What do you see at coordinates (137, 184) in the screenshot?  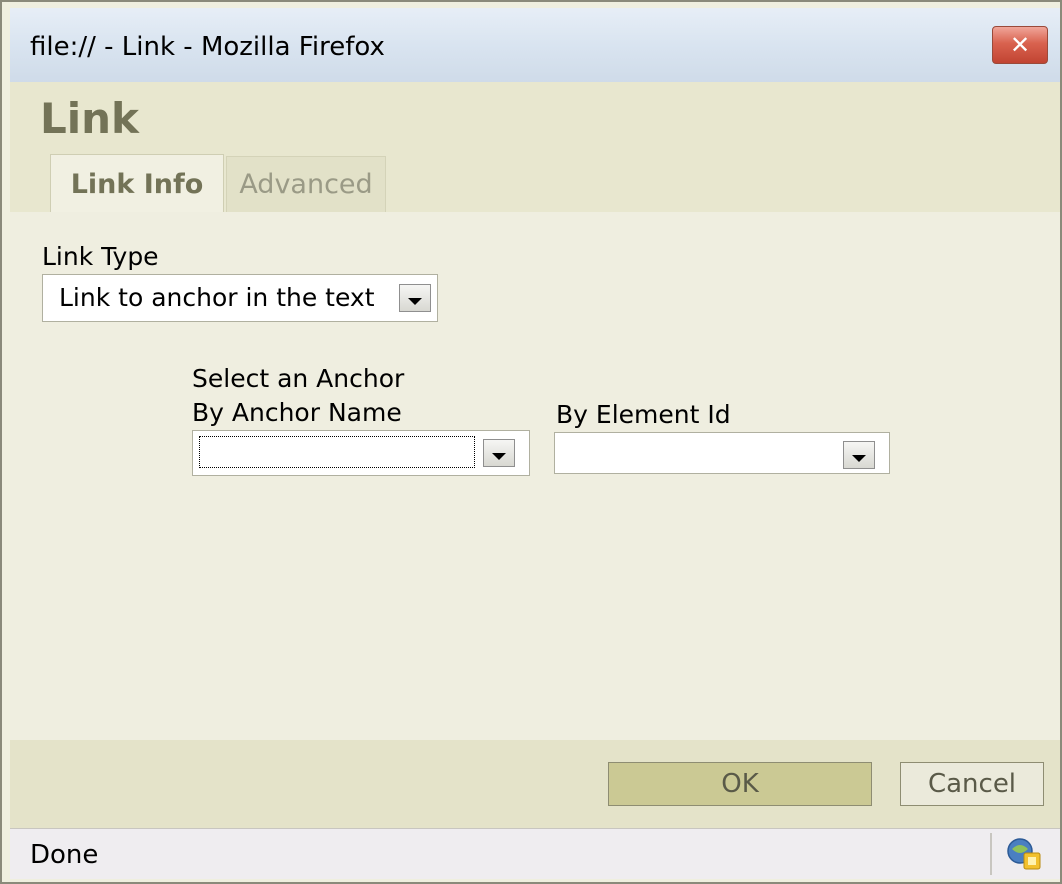 I see `tab-link-info: Link Info` at bounding box center [137, 184].